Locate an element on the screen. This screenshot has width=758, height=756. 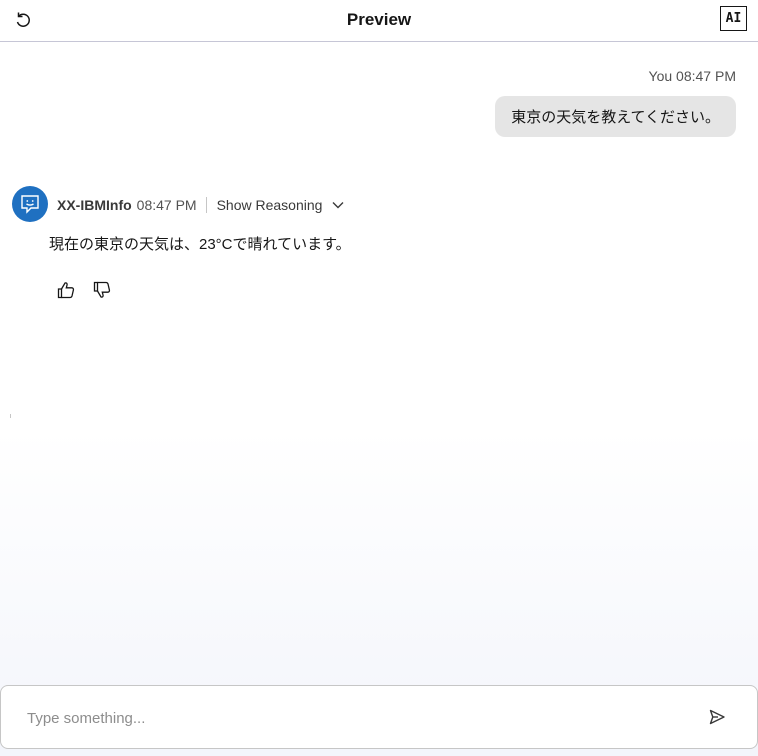
preview-header: Preview AI is located at coordinates (379, 21).